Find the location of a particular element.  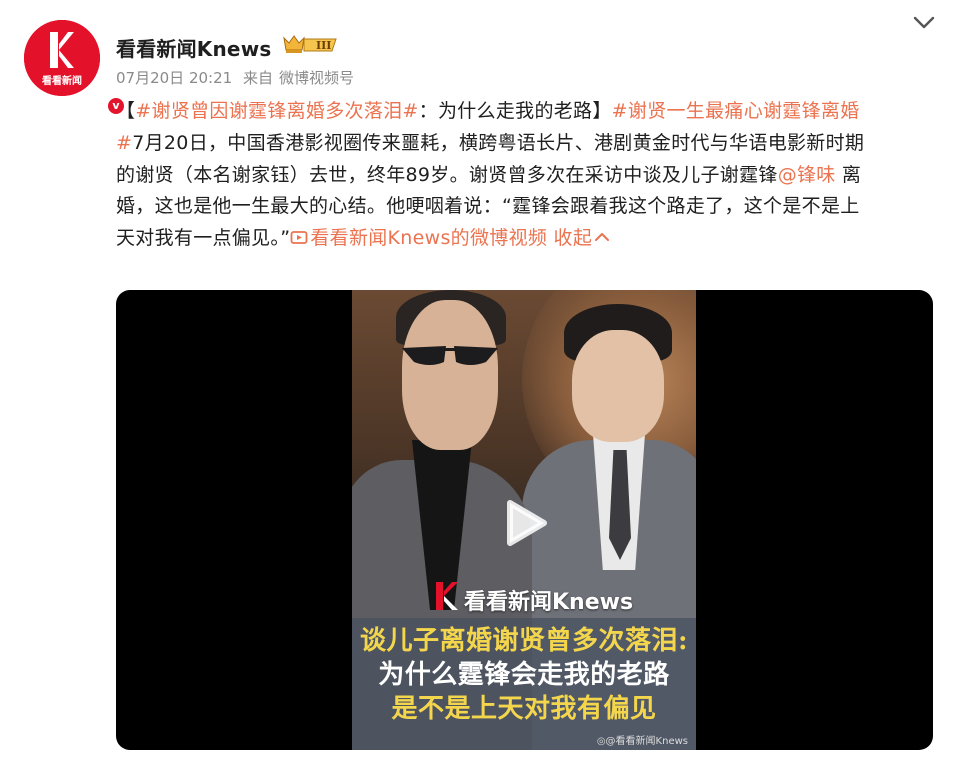

post-source: 微博视频号 is located at coordinates (316, 78).